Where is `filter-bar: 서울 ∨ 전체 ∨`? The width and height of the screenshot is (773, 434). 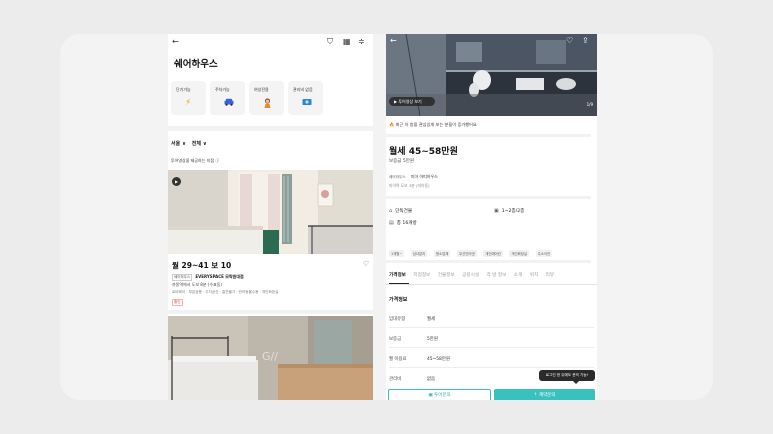 filter-bar: 서울 ∨ 전체 ∨ is located at coordinates (191, 143).